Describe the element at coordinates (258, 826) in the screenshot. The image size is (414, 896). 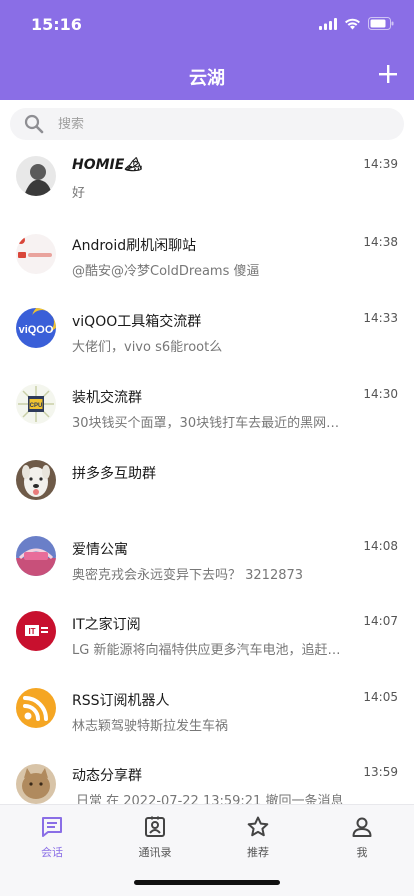
I see `star-icon` at that location.